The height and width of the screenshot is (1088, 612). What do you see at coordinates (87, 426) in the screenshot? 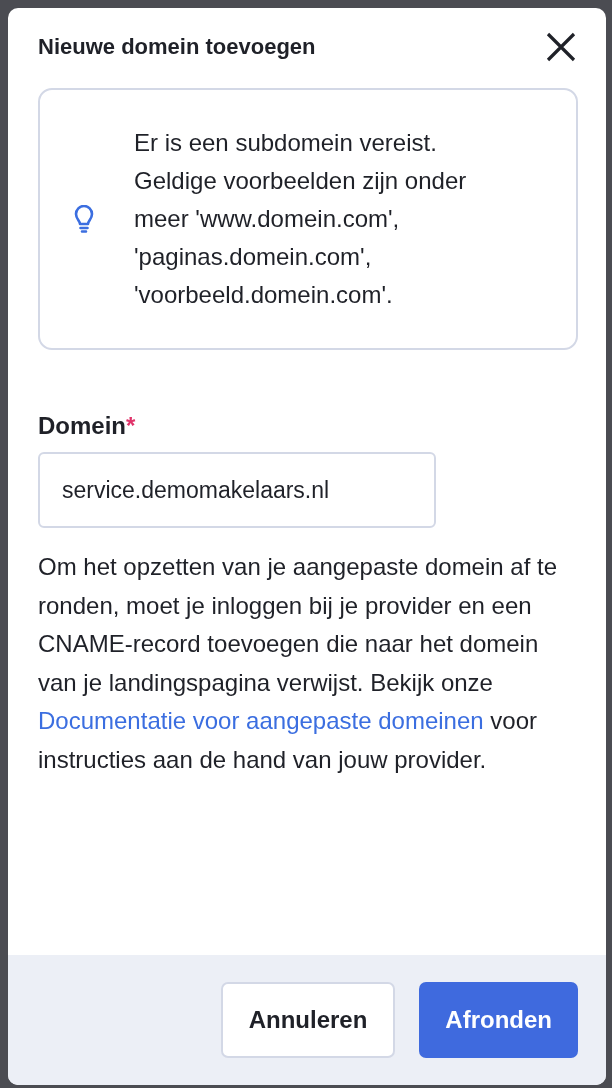
I see `field-label: Domein*` at bounding box center [87, 426].